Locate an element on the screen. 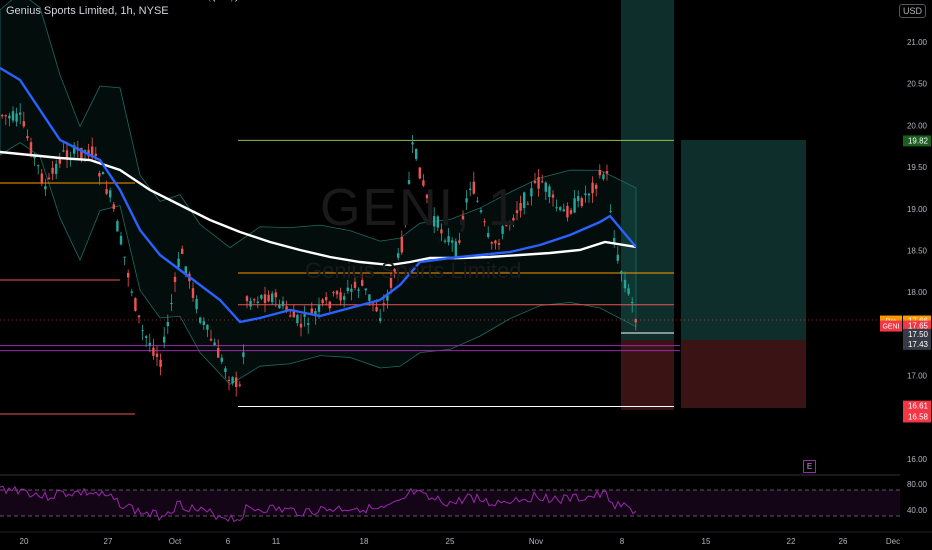 The width and height of the screenshot is (932, 550). time-label: 20 is located at coordinates (24, 541).